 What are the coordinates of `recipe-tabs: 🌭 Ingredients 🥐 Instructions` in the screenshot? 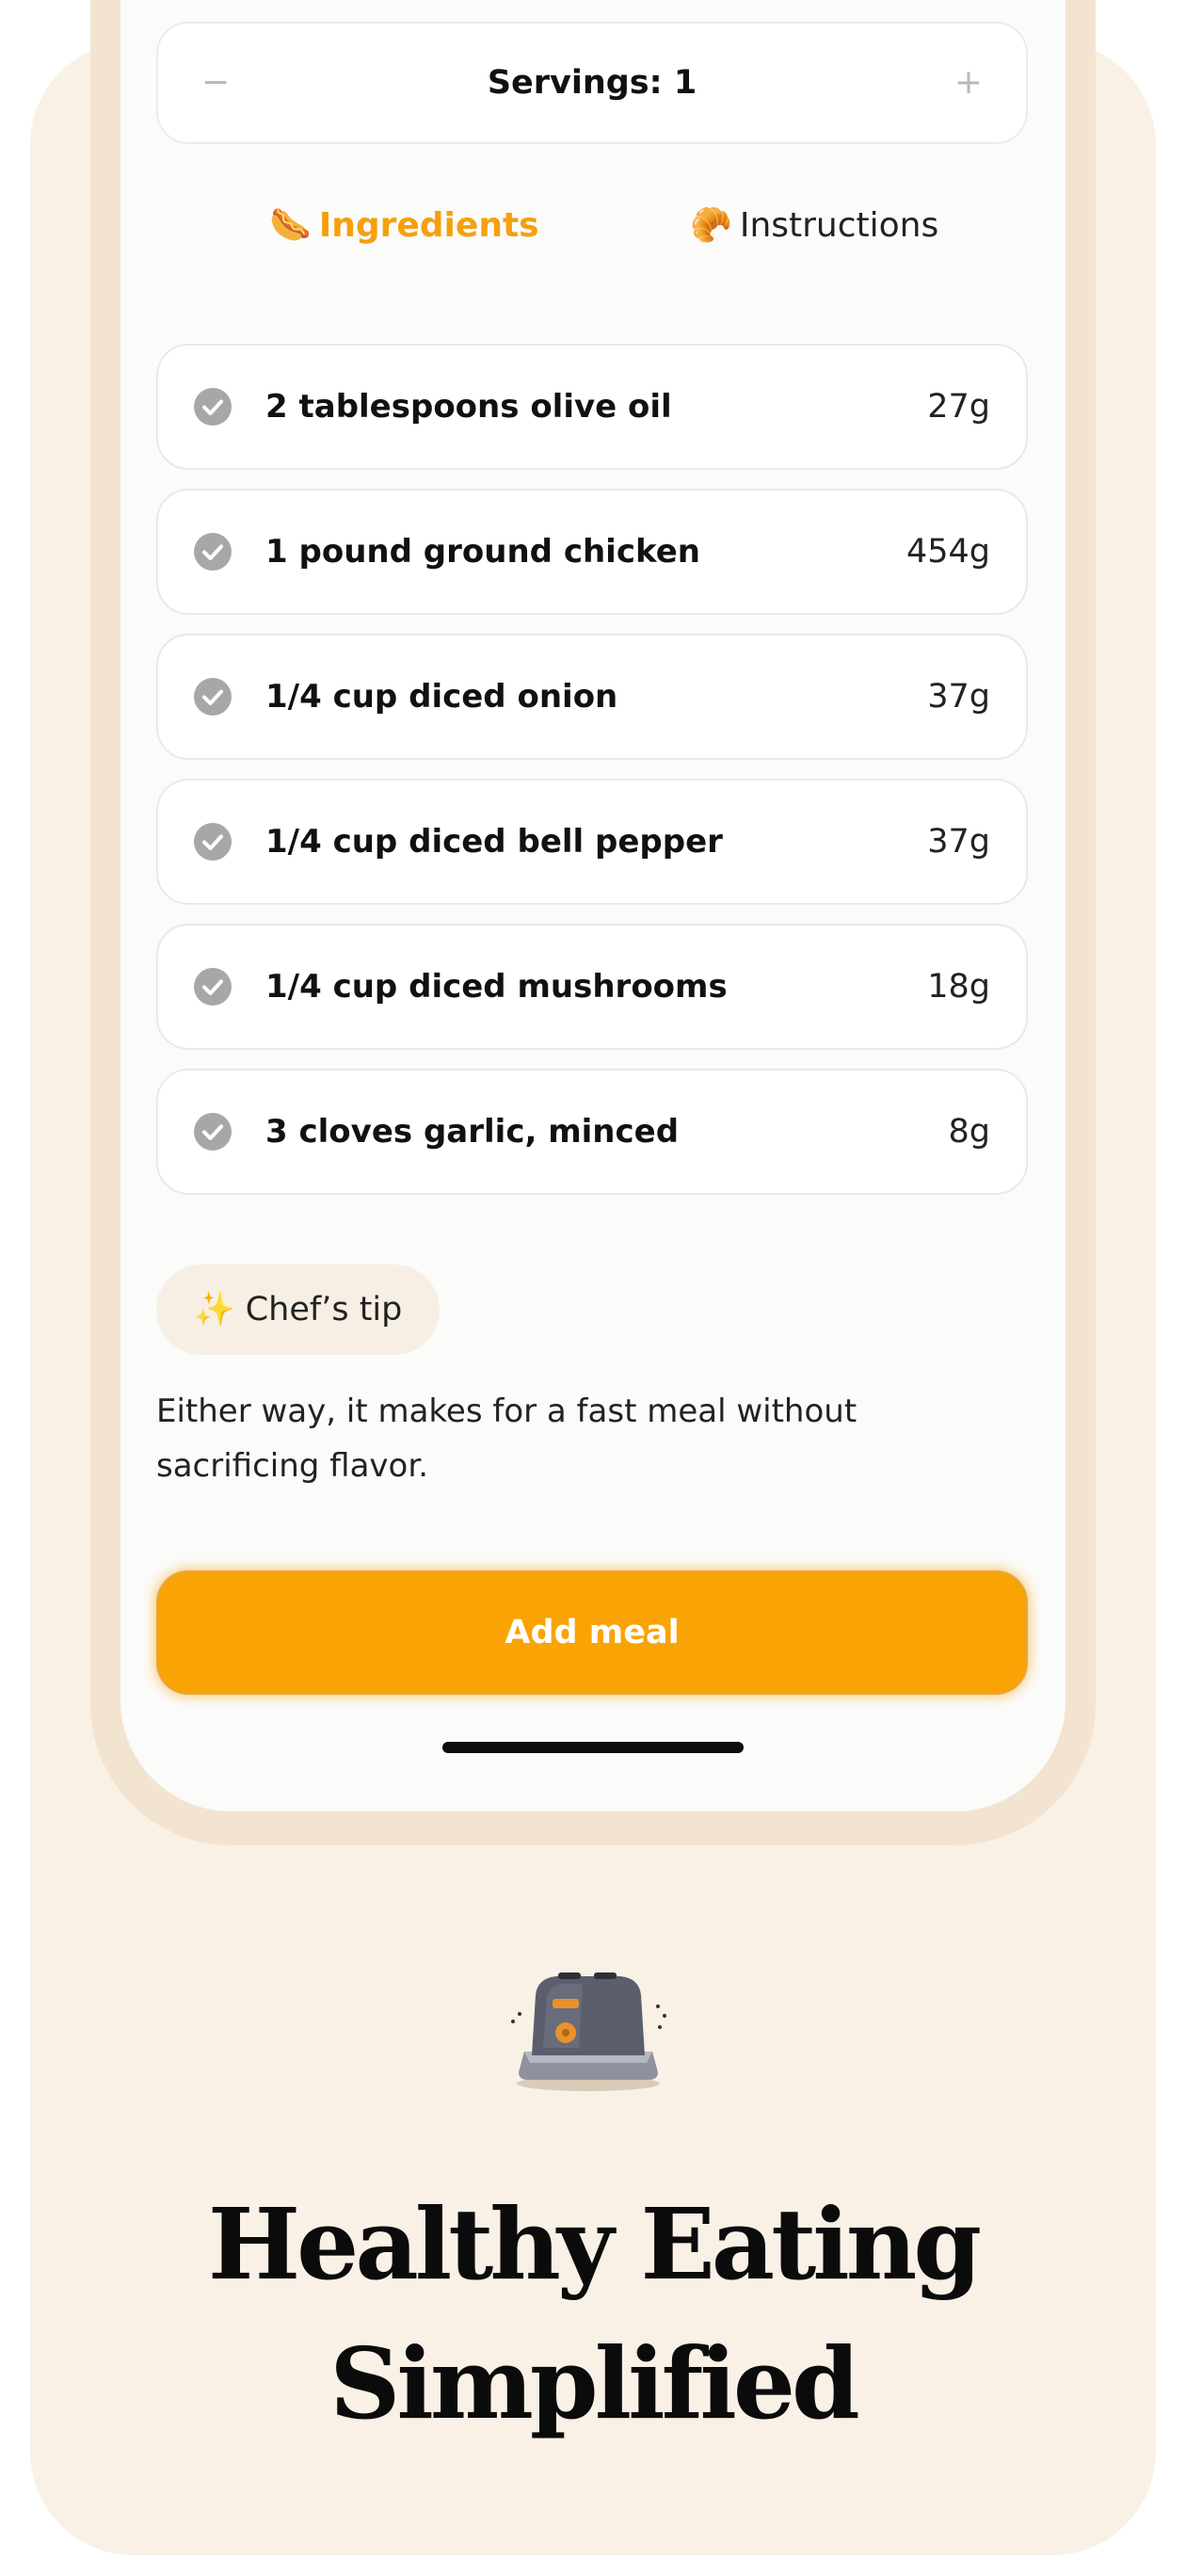 It's located at (592, 226).